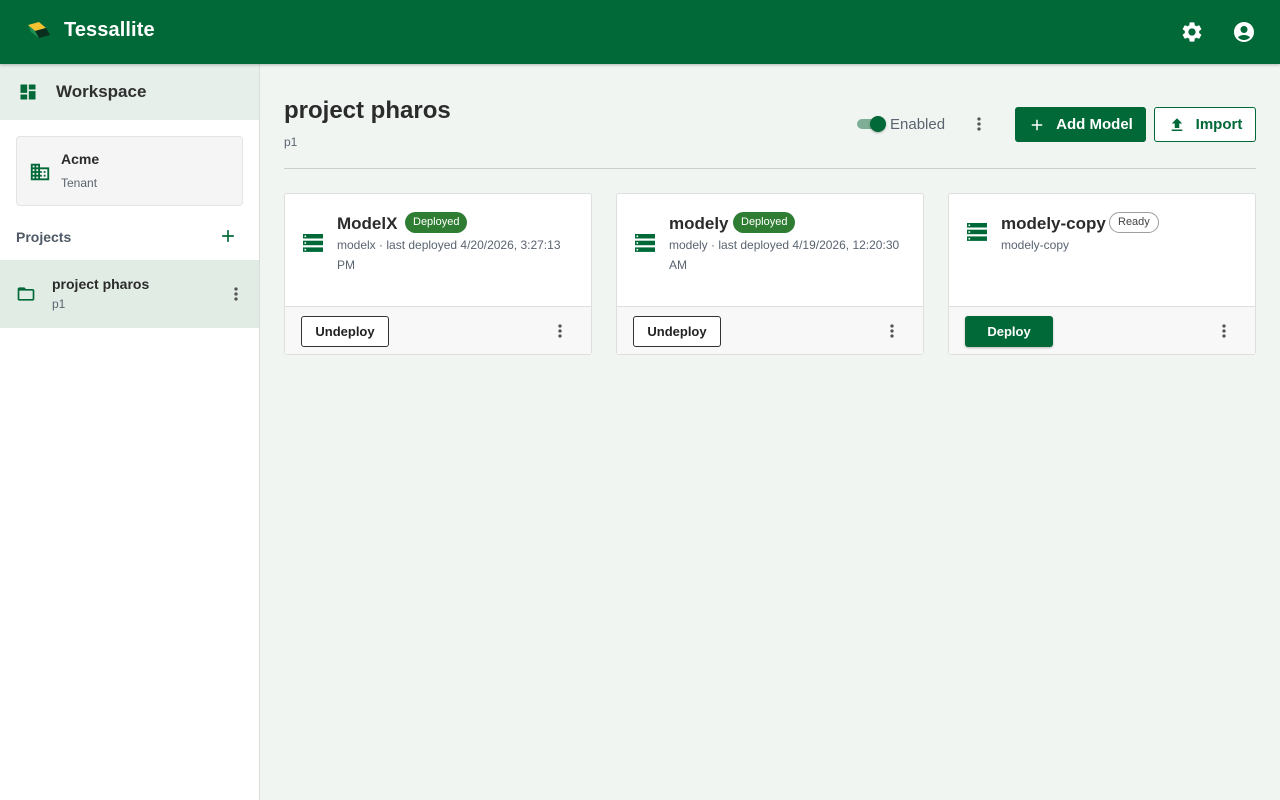 The width and height of the screenshot is (1280, 800). What do you see at coordinates (28, 92) in the screenshot?
I see `dashboard-icon` at bounding box center [28, 92].